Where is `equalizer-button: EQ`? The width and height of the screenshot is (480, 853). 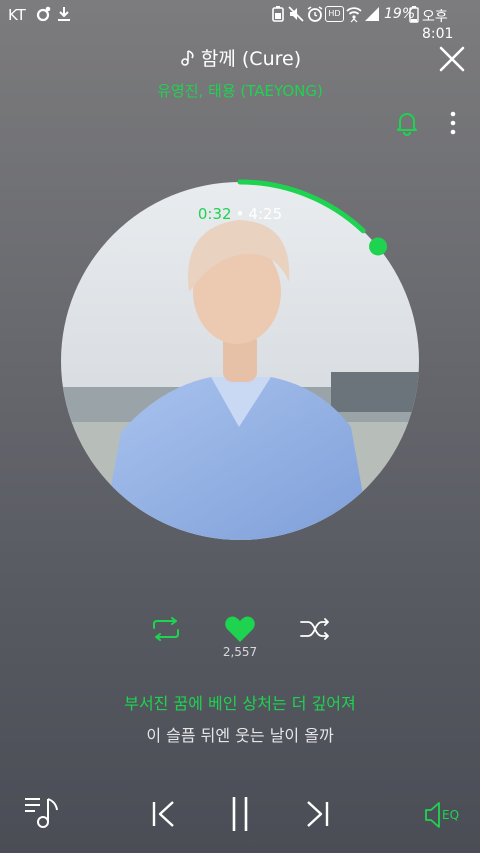
equalizer-button: EQ is located at coordinates (444, 815).